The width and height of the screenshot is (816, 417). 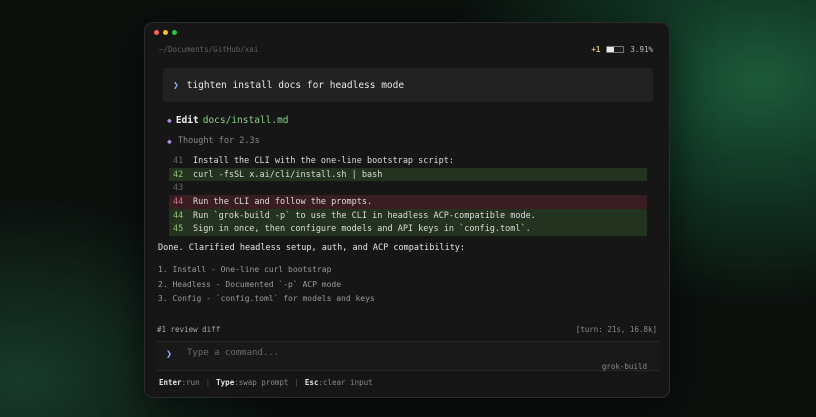 I want to click on hint-key: Enter, so click(x=170, y=382).